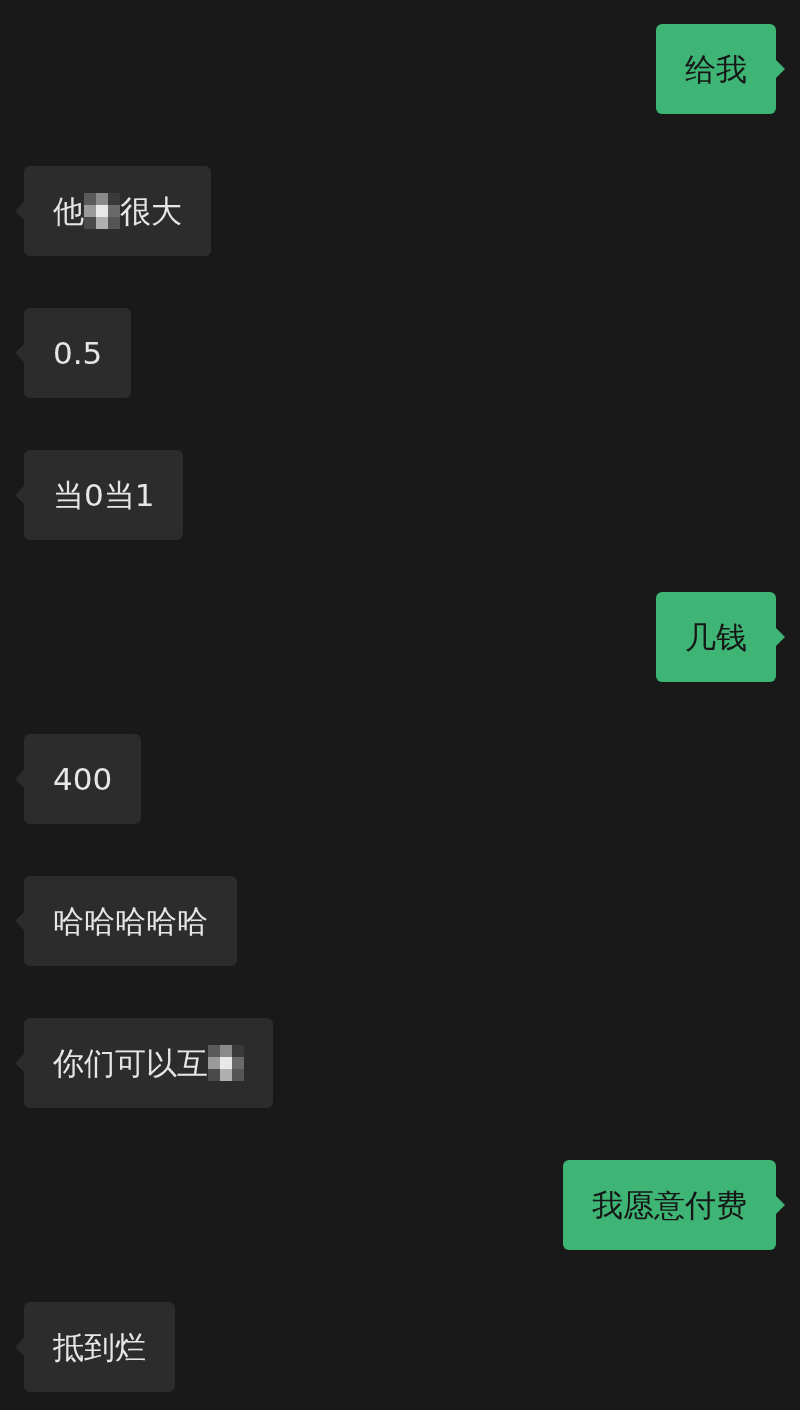 This screenshot has width=800, height=1410. Describe the element at coordinates (78, 353) in the screenshot. I see `message-bubble: 0.5` at that location.